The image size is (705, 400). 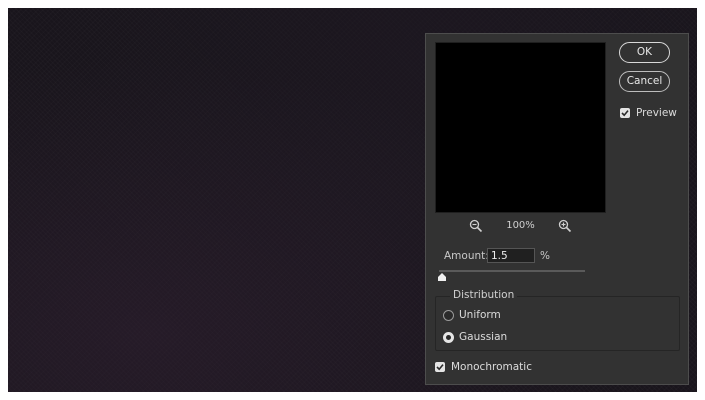 I want to click on monochromatic-checkbox: Monochromatic, so click(x=483, y=367).